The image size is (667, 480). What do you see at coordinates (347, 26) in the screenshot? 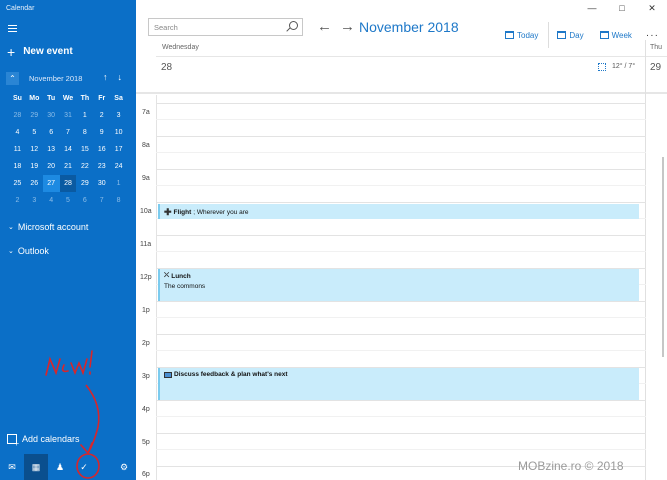
I see `arrow-right-icon: →` at bounding box center [347, 26].